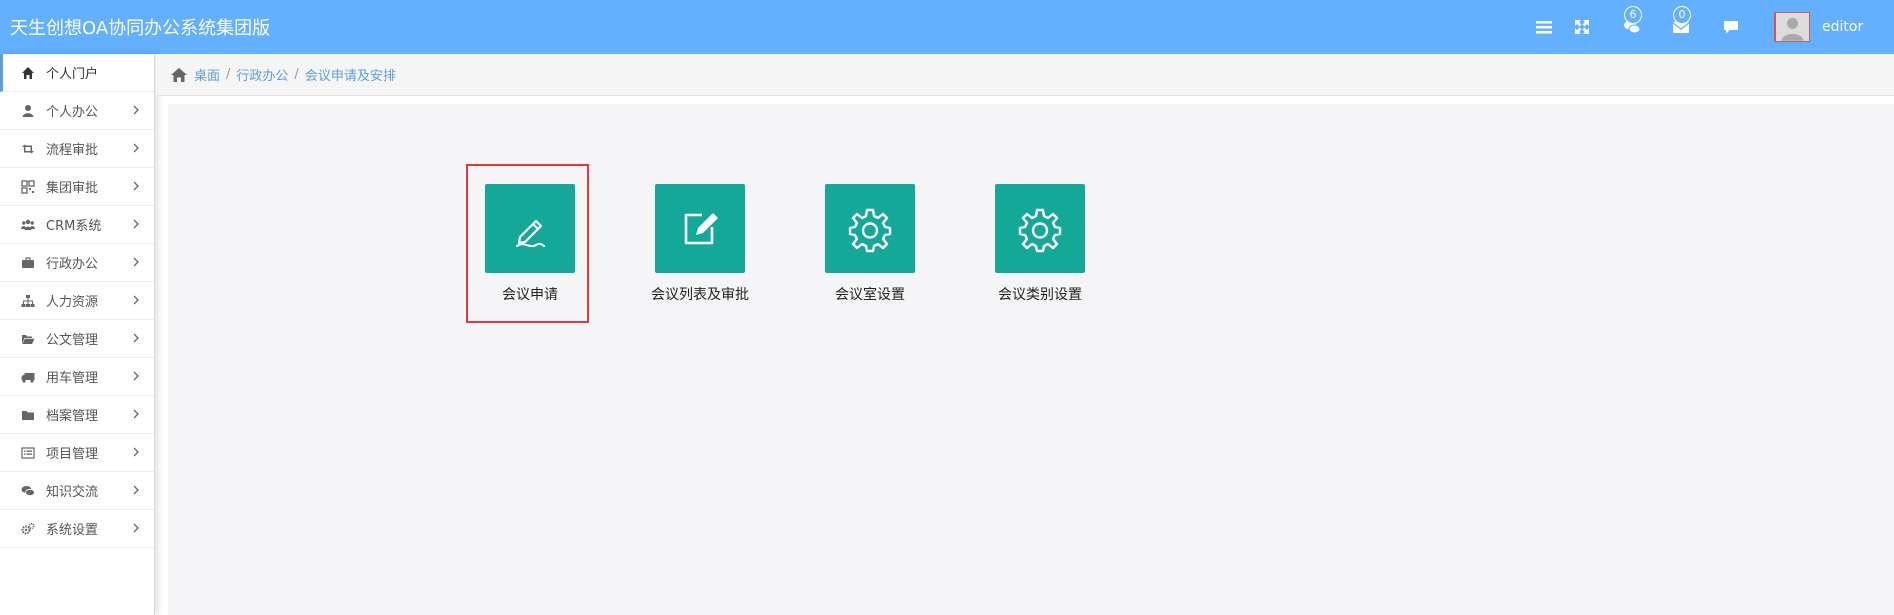 This screenshot has width=1894, height=615. What do you see at coordinates (72, 188) in the screenshot?
I see `sidebar-item-label: 集团审批` at bounding box center [72, 188].